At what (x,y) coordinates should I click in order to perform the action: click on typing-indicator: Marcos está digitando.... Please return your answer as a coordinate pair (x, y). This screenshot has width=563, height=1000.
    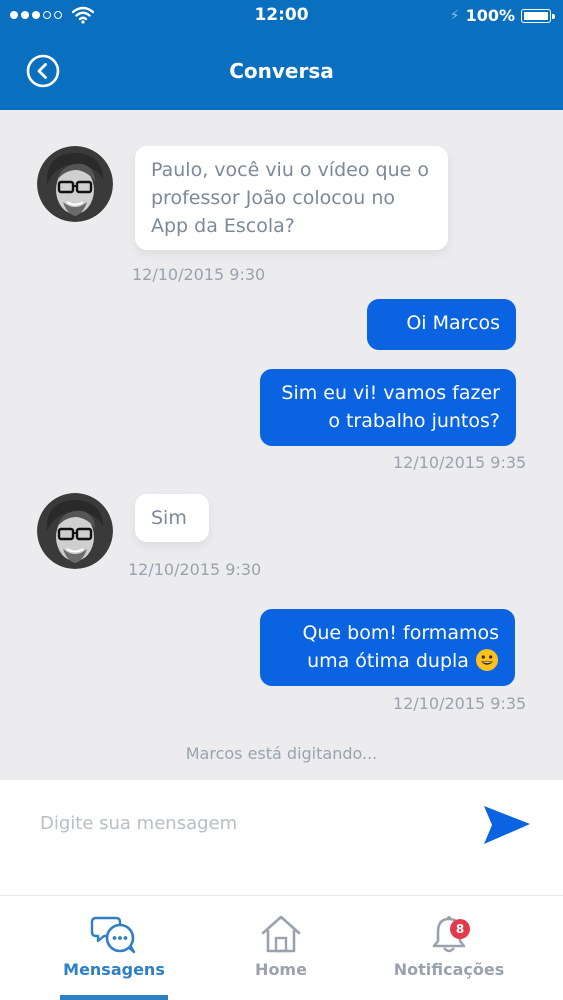
    Looking at the image, I should click on (281, 753).